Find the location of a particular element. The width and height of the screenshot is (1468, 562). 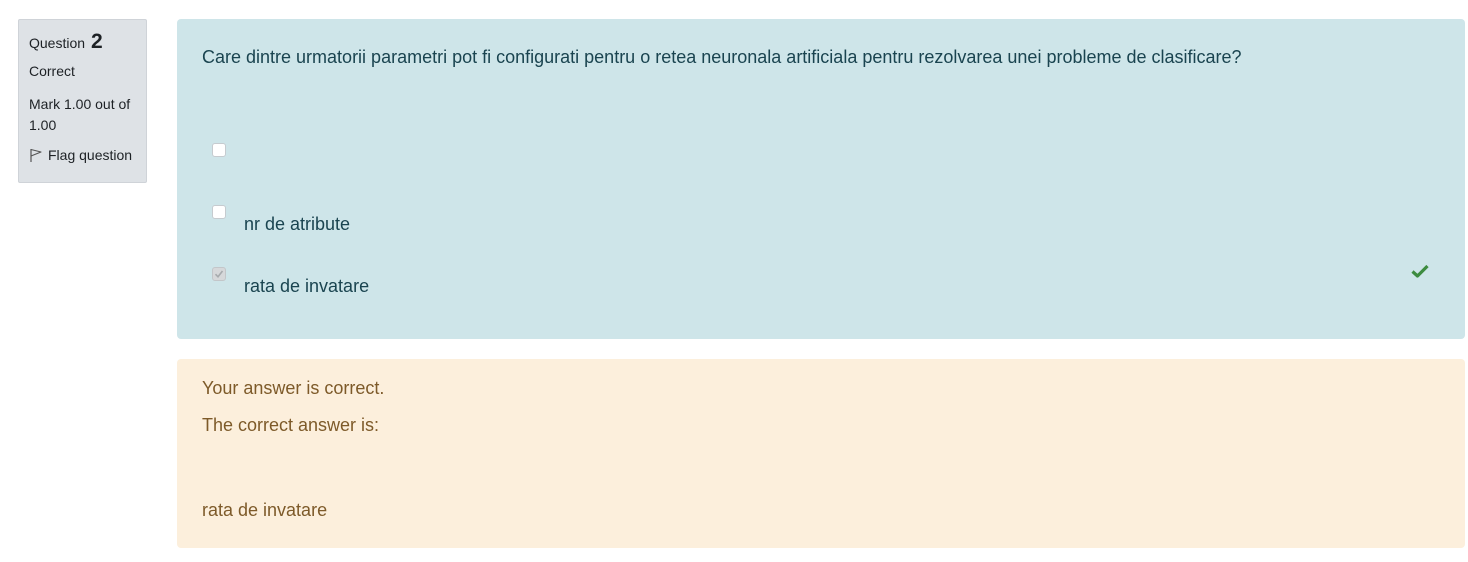

question-number: 2 is located at coordinates (96, 41).